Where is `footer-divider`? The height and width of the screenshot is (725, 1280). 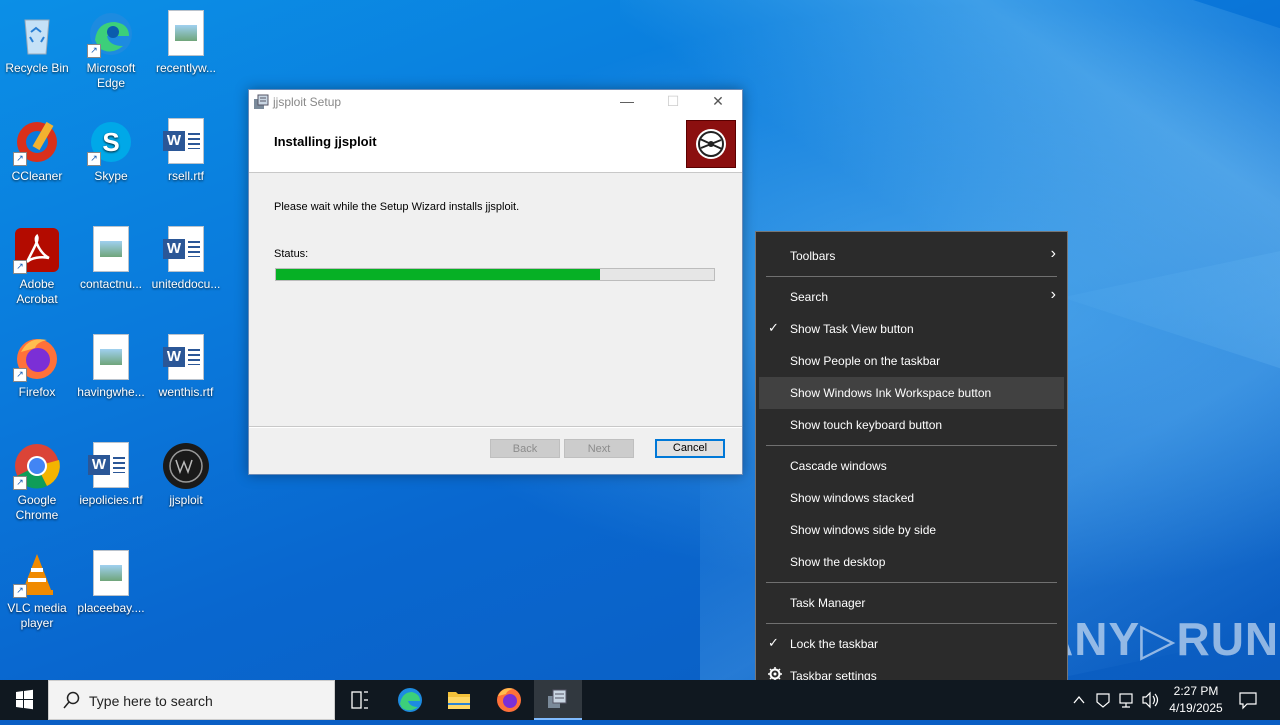
footer-divider is located at coordinates (495, 427).